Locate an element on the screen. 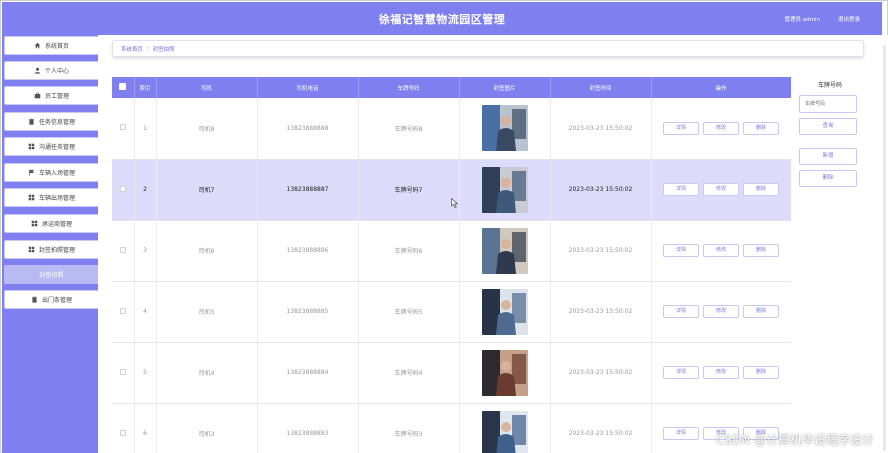 This screenshot has height=453, width=888. sidebar-item-home: 系统首页 is located at coordinates (51, 45).